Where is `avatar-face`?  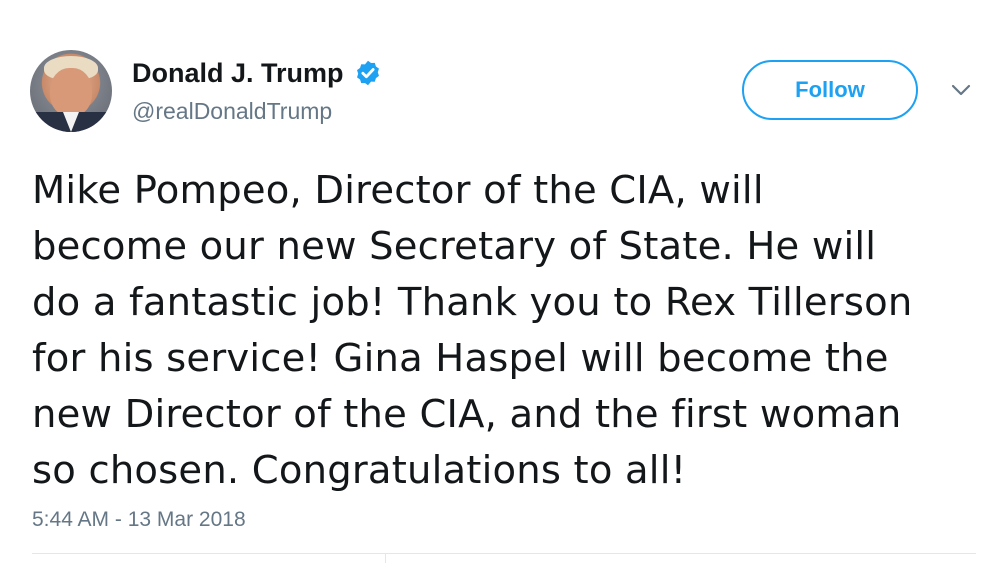
avatar-face is located at coordinates (71, 92).